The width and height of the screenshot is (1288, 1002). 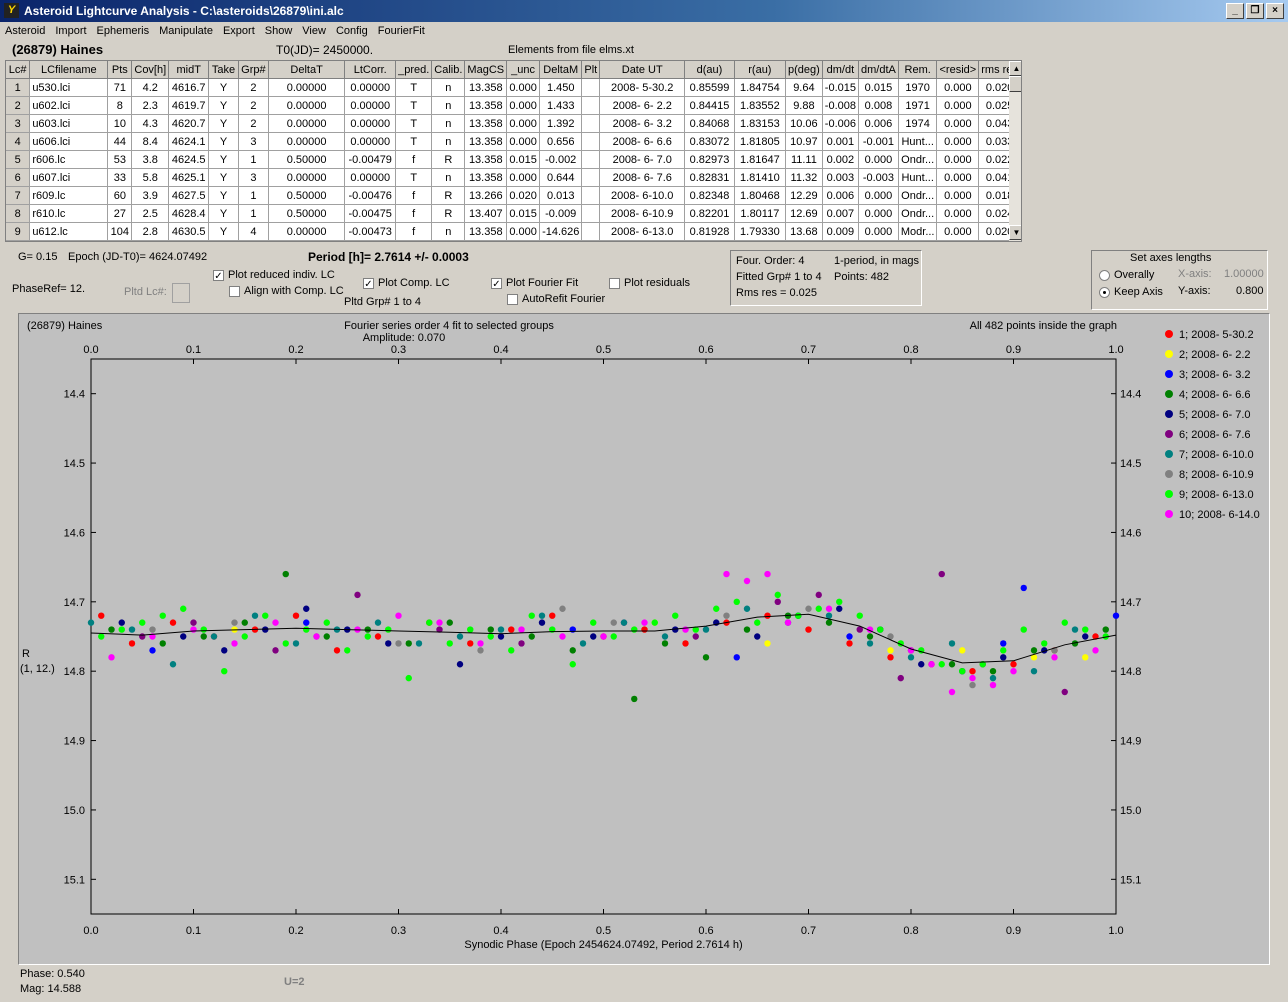 What do you see at coordinates (150, 123) in the screenshot?
I see `table-cell: 4.3` at bounding box center [150, 123].